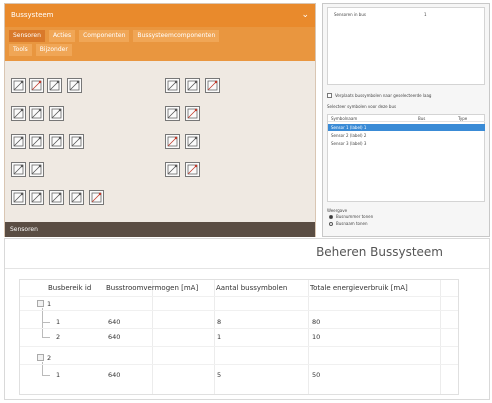 The width and height of the screenshot is (492, 403). What do you see at coordinates (20, 50) in the screenshot?
I see `tab-tools: Tools` at bounding box center [20, 50].